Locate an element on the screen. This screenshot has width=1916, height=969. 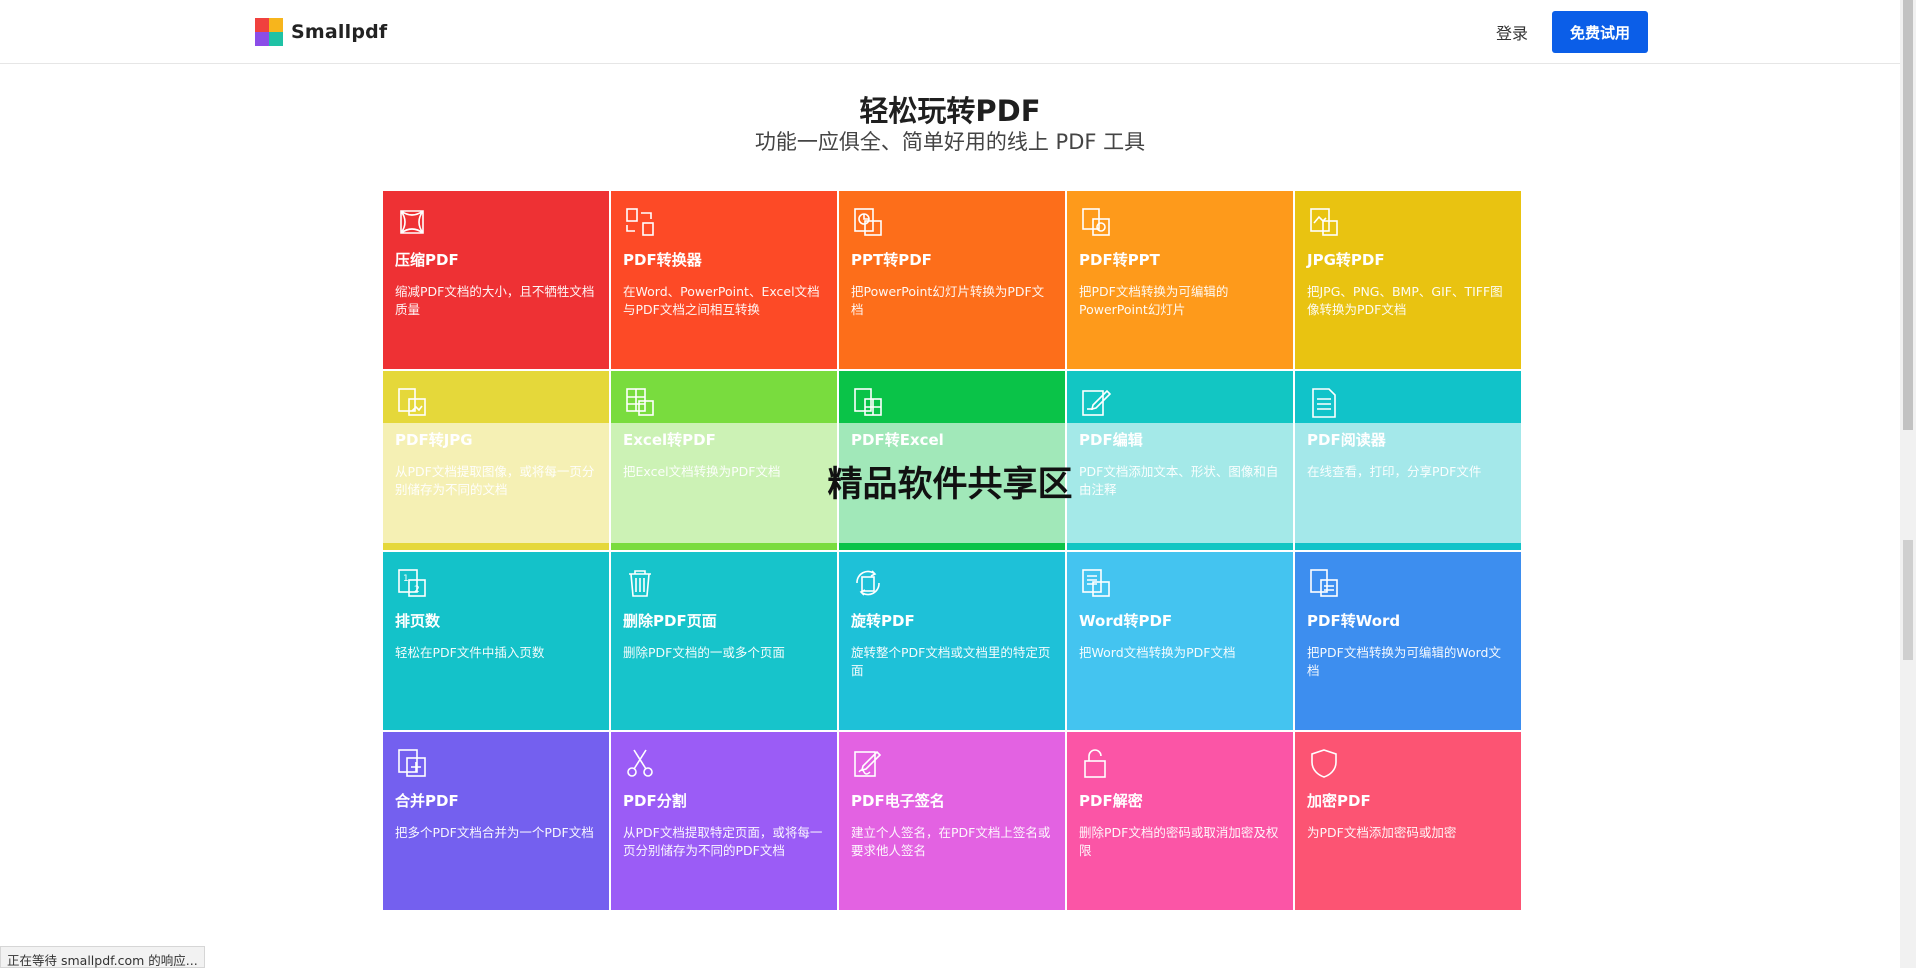
tool-title: 加密PDF is located at coordinates (1339, 800).